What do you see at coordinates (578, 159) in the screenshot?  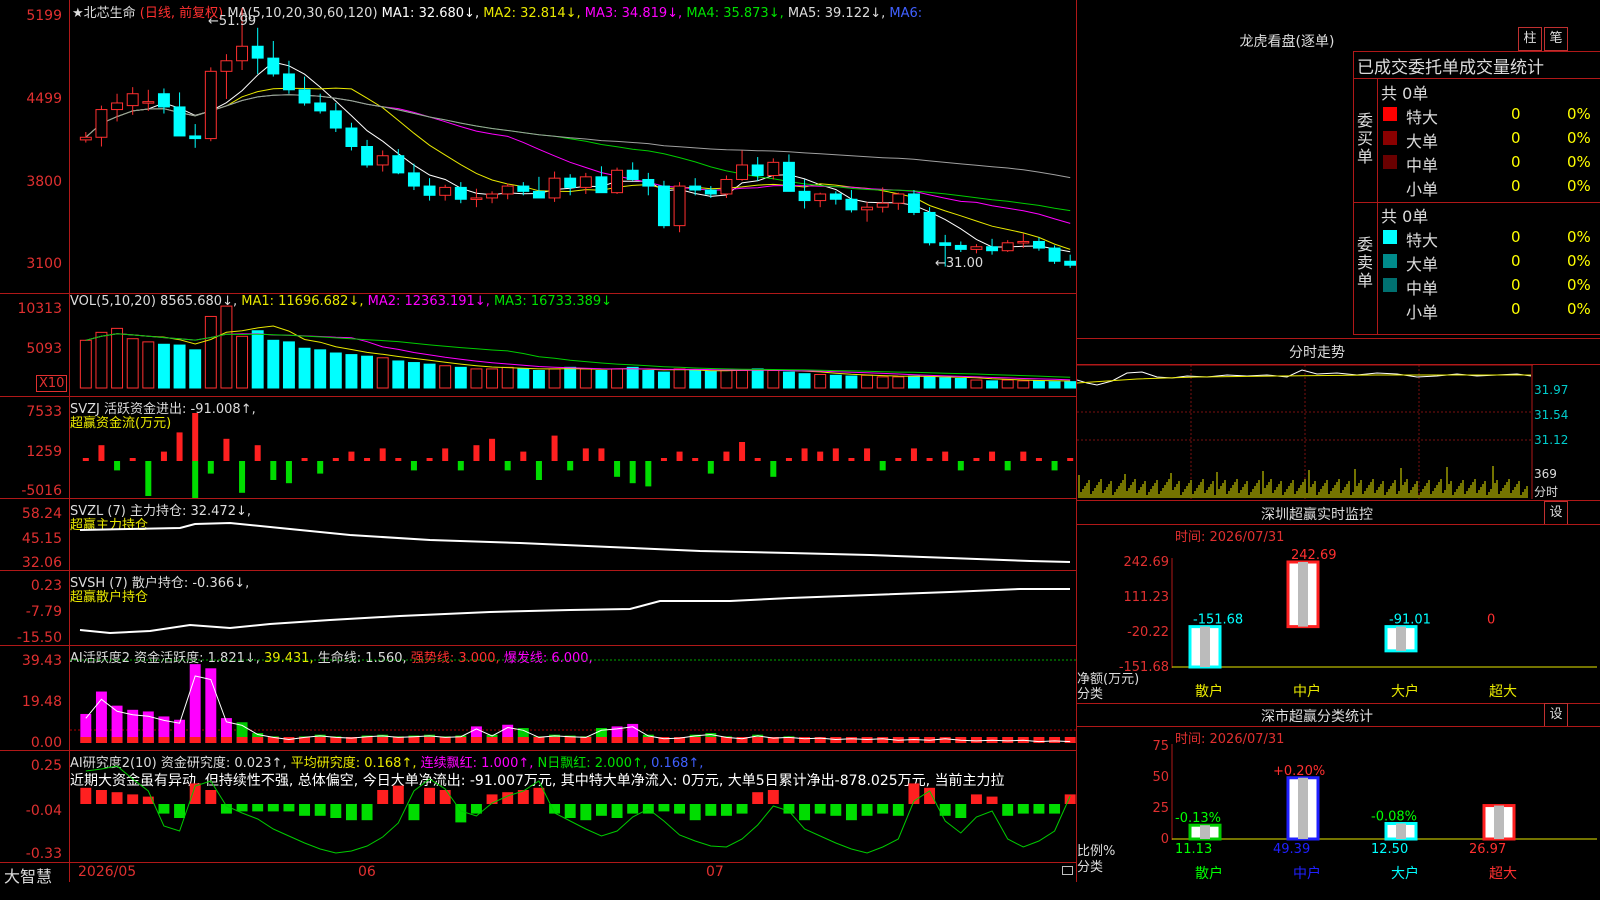 I see `ma-line` at bounding box center [578, 159].